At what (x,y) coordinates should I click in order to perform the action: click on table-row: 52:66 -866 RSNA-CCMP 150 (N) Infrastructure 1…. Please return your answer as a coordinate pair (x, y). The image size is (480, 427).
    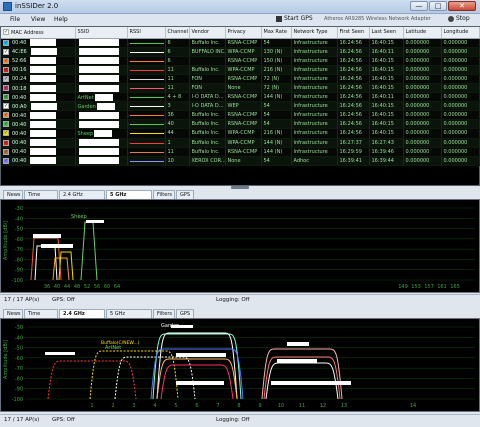
    Looking at the image, I should click on (240, 61).